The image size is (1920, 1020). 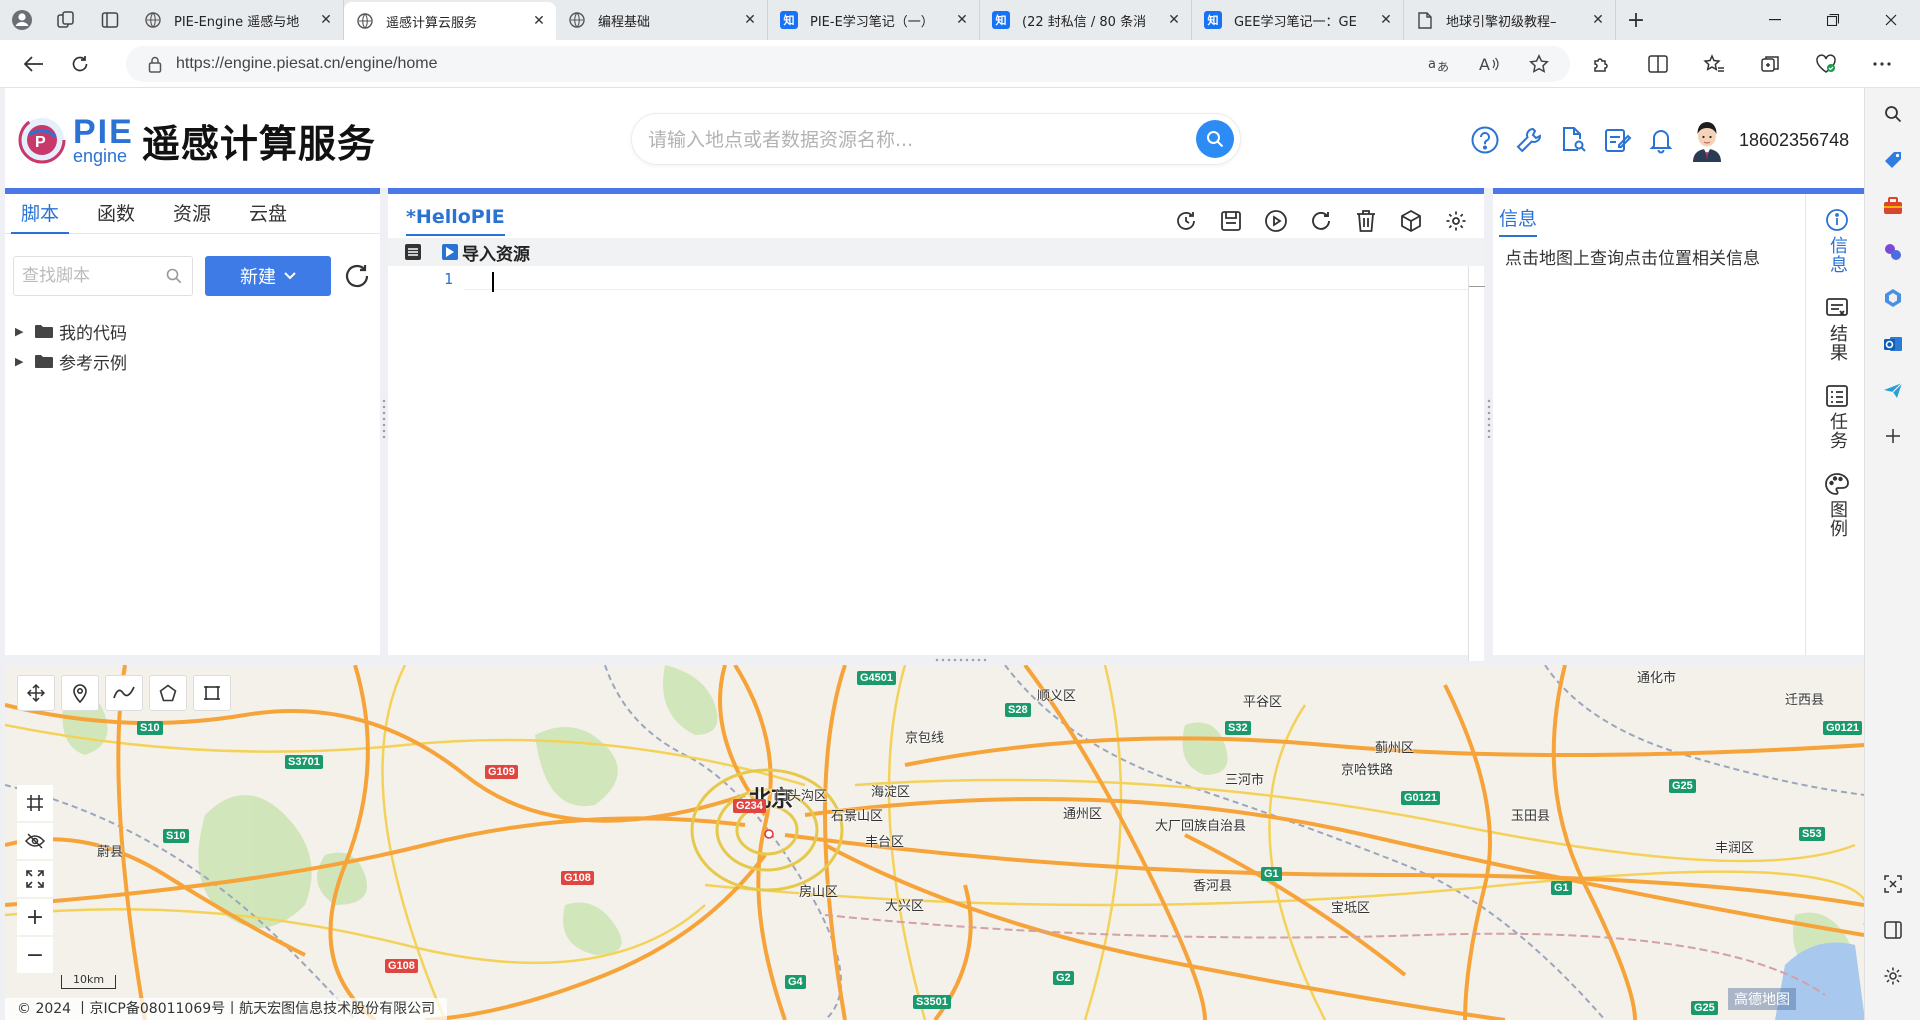 I want to click on minimize-icon, so click(x=1775, y=20).